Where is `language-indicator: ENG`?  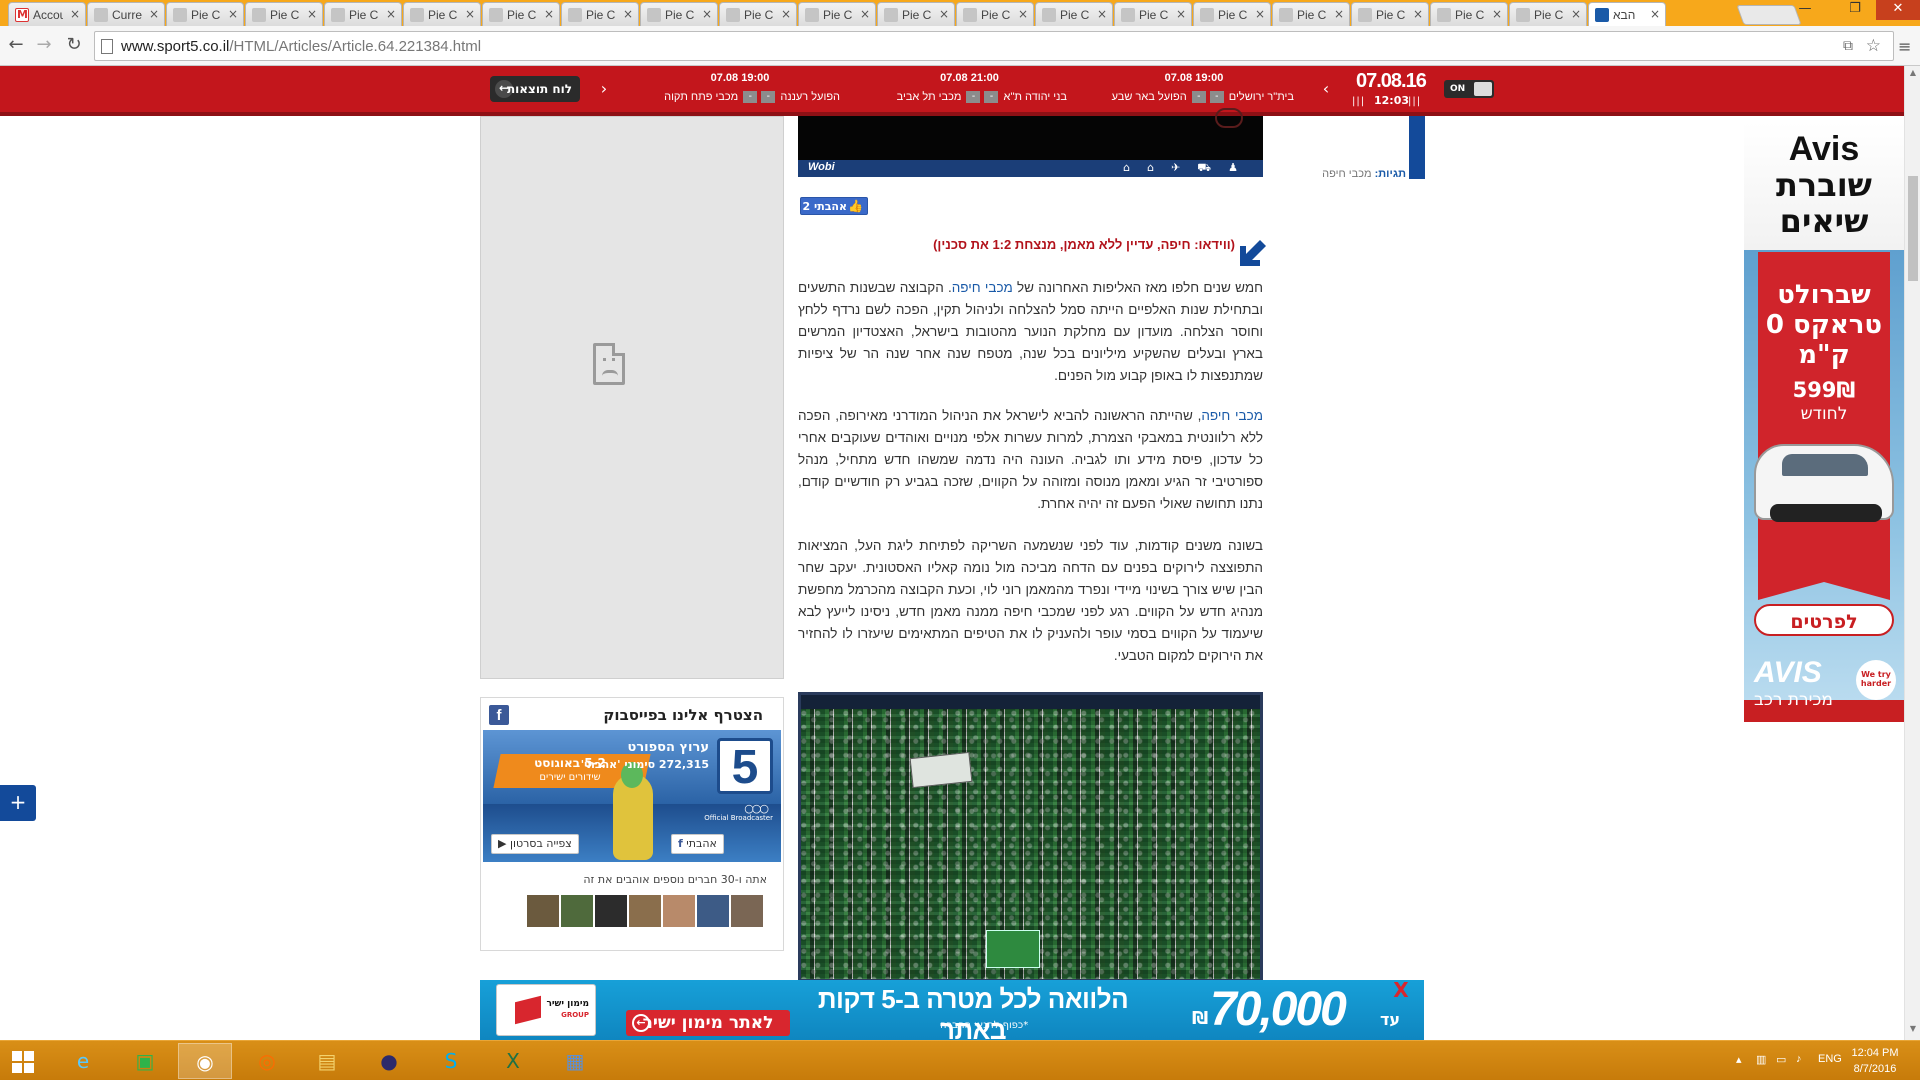 language-indicator: ENG is located at coordinates (1830, 1059).